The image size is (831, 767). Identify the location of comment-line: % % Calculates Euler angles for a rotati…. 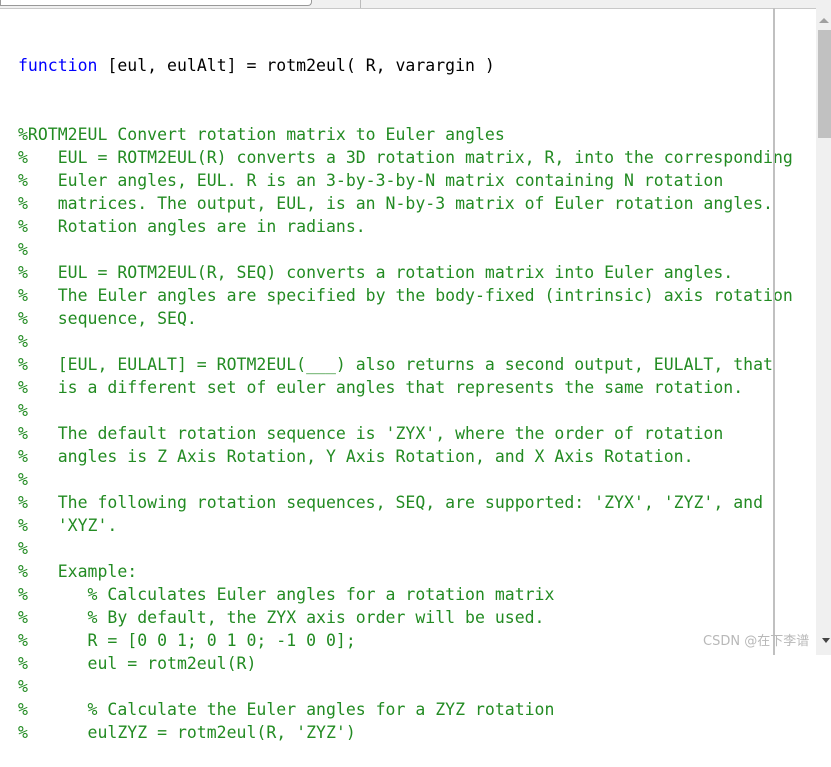
(286, 594).